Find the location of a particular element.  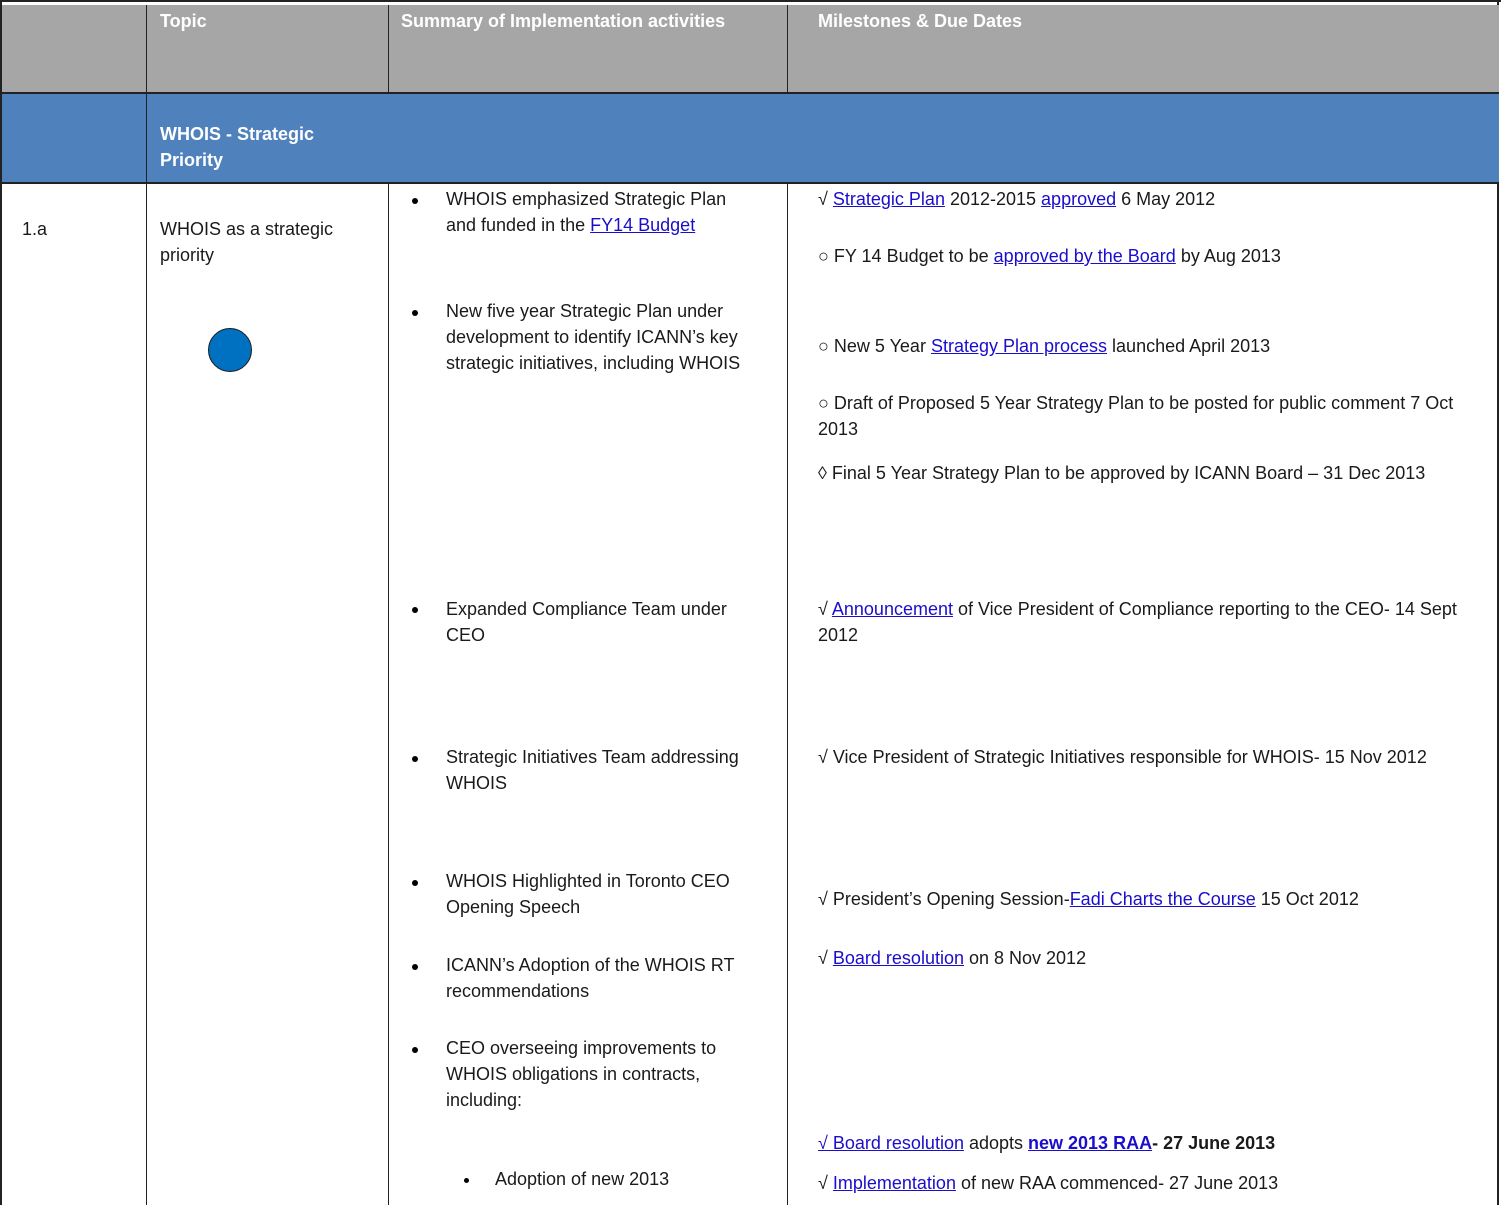

milestone-item: √ Board resolution on 8 Nov 2012 is located at coordinates (952, 958).